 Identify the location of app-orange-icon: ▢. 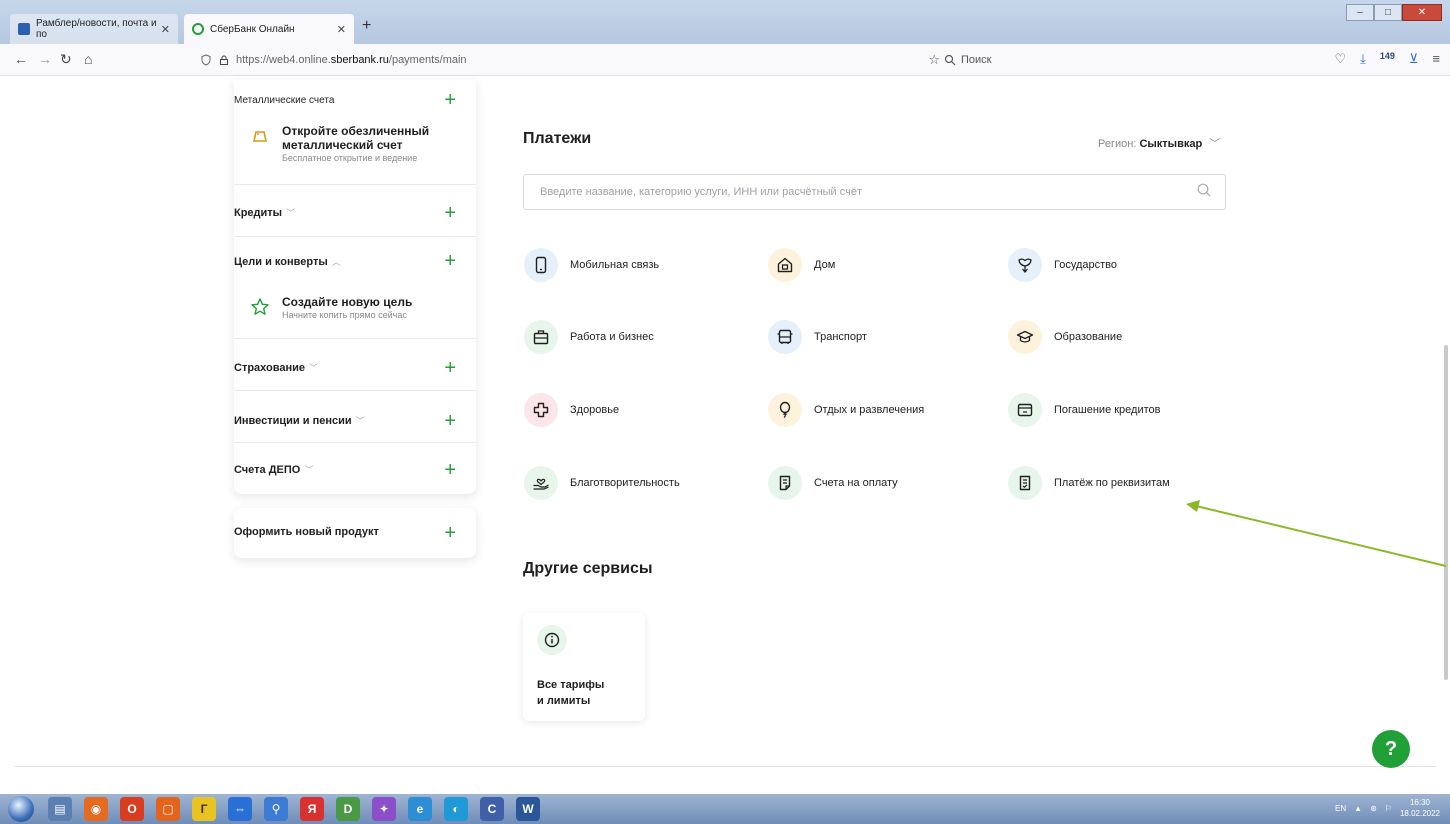
(168, 809).